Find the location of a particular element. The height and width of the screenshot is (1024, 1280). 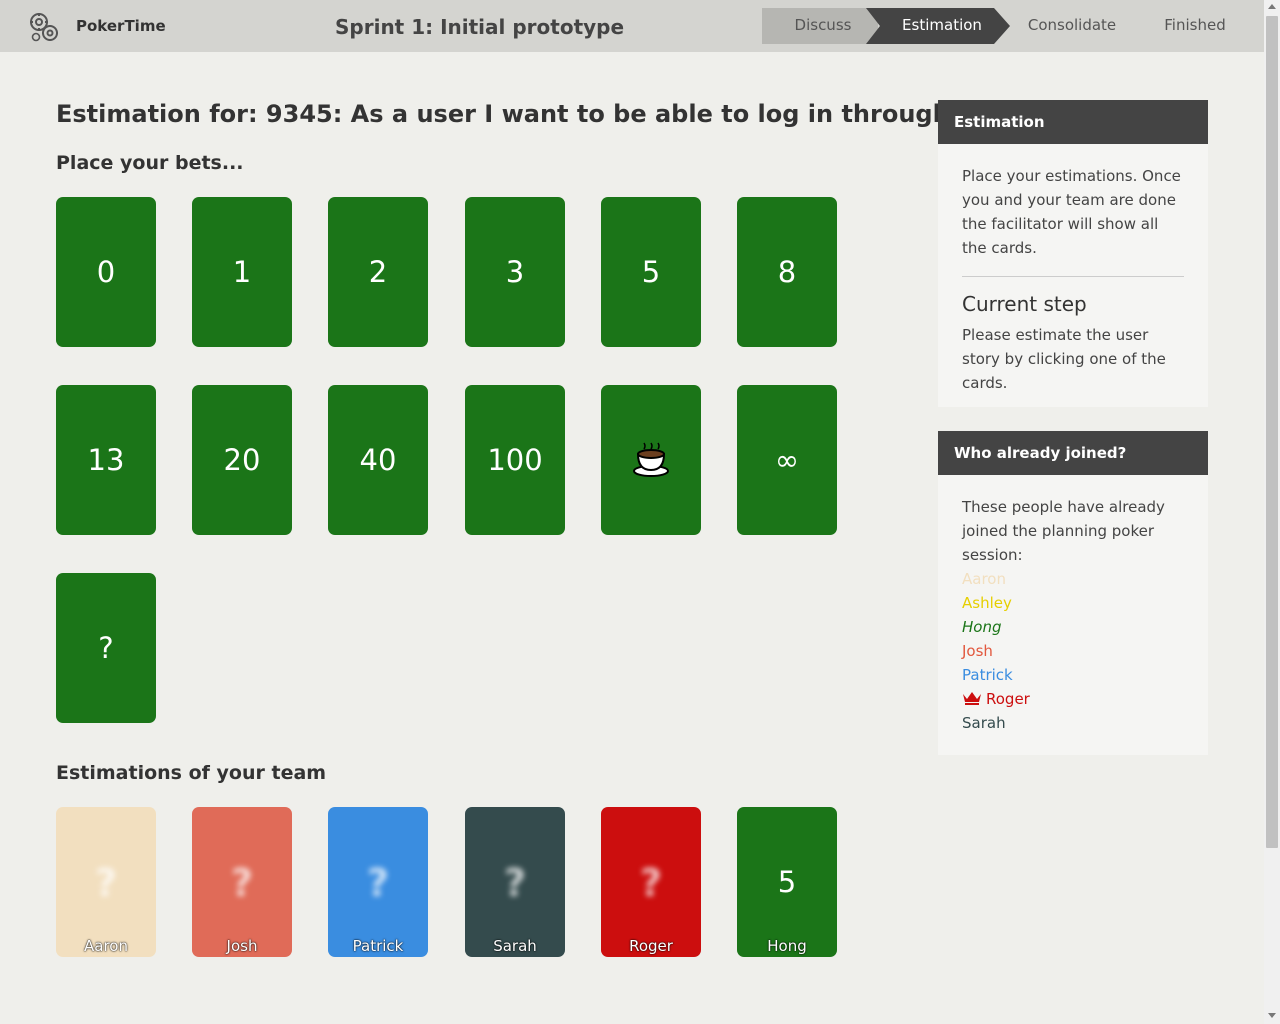

member-hong: Hong is located at coordinates (982, 627).